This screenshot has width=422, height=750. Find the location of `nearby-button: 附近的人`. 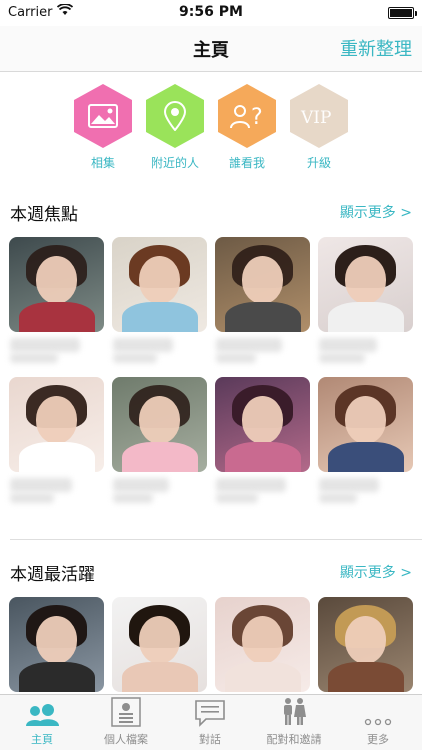

nearby-button: 附近的人 is located at coordinates (175, 127).